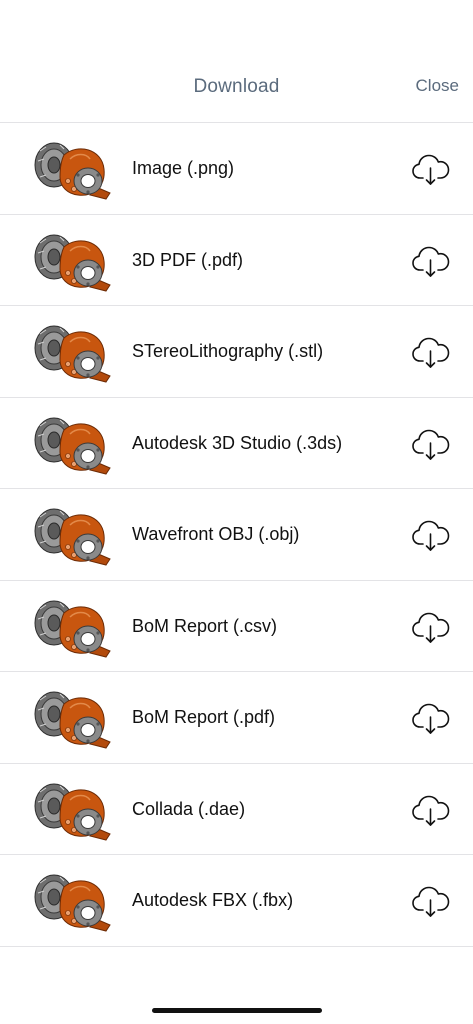  What do you see at coordinates (437, 86) in the screenshot?
I see `close-button: Close` at bounding box center [437, 86].